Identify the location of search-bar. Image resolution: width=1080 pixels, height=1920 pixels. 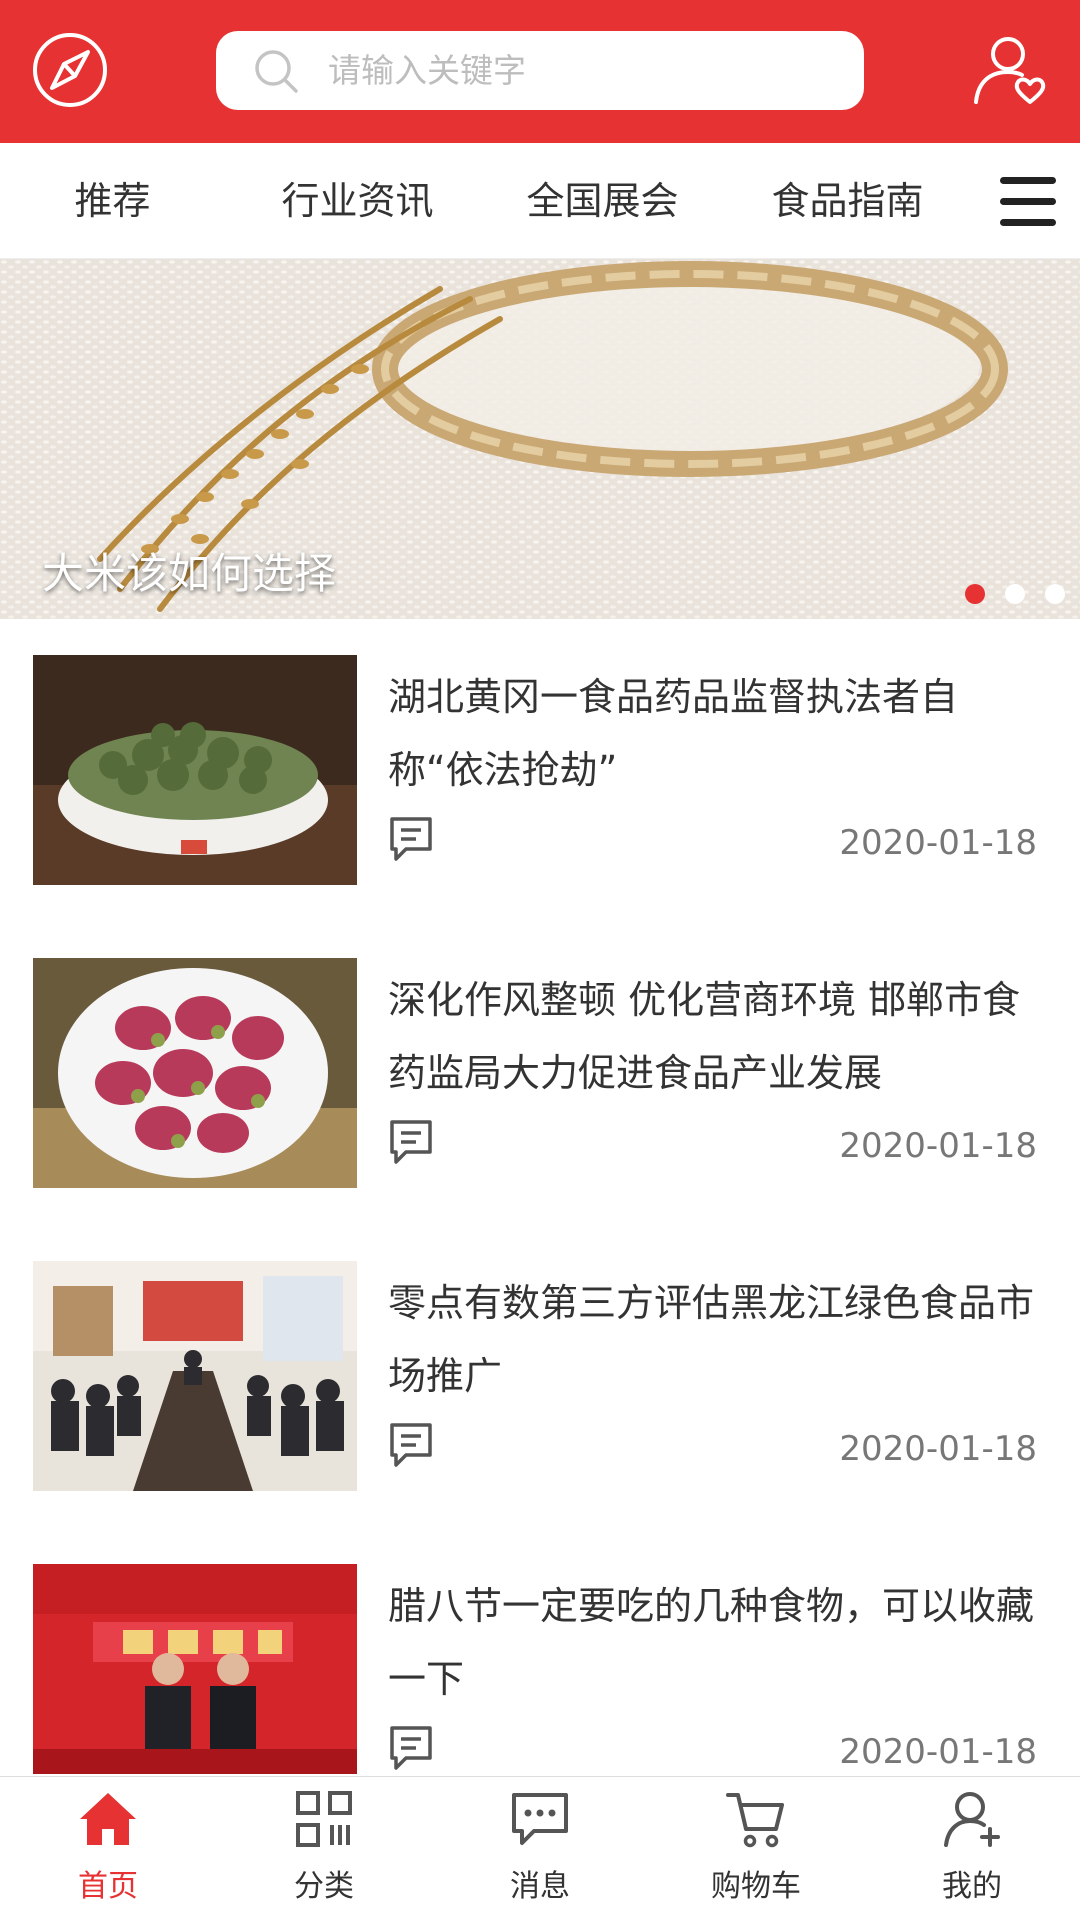
(540, 70).